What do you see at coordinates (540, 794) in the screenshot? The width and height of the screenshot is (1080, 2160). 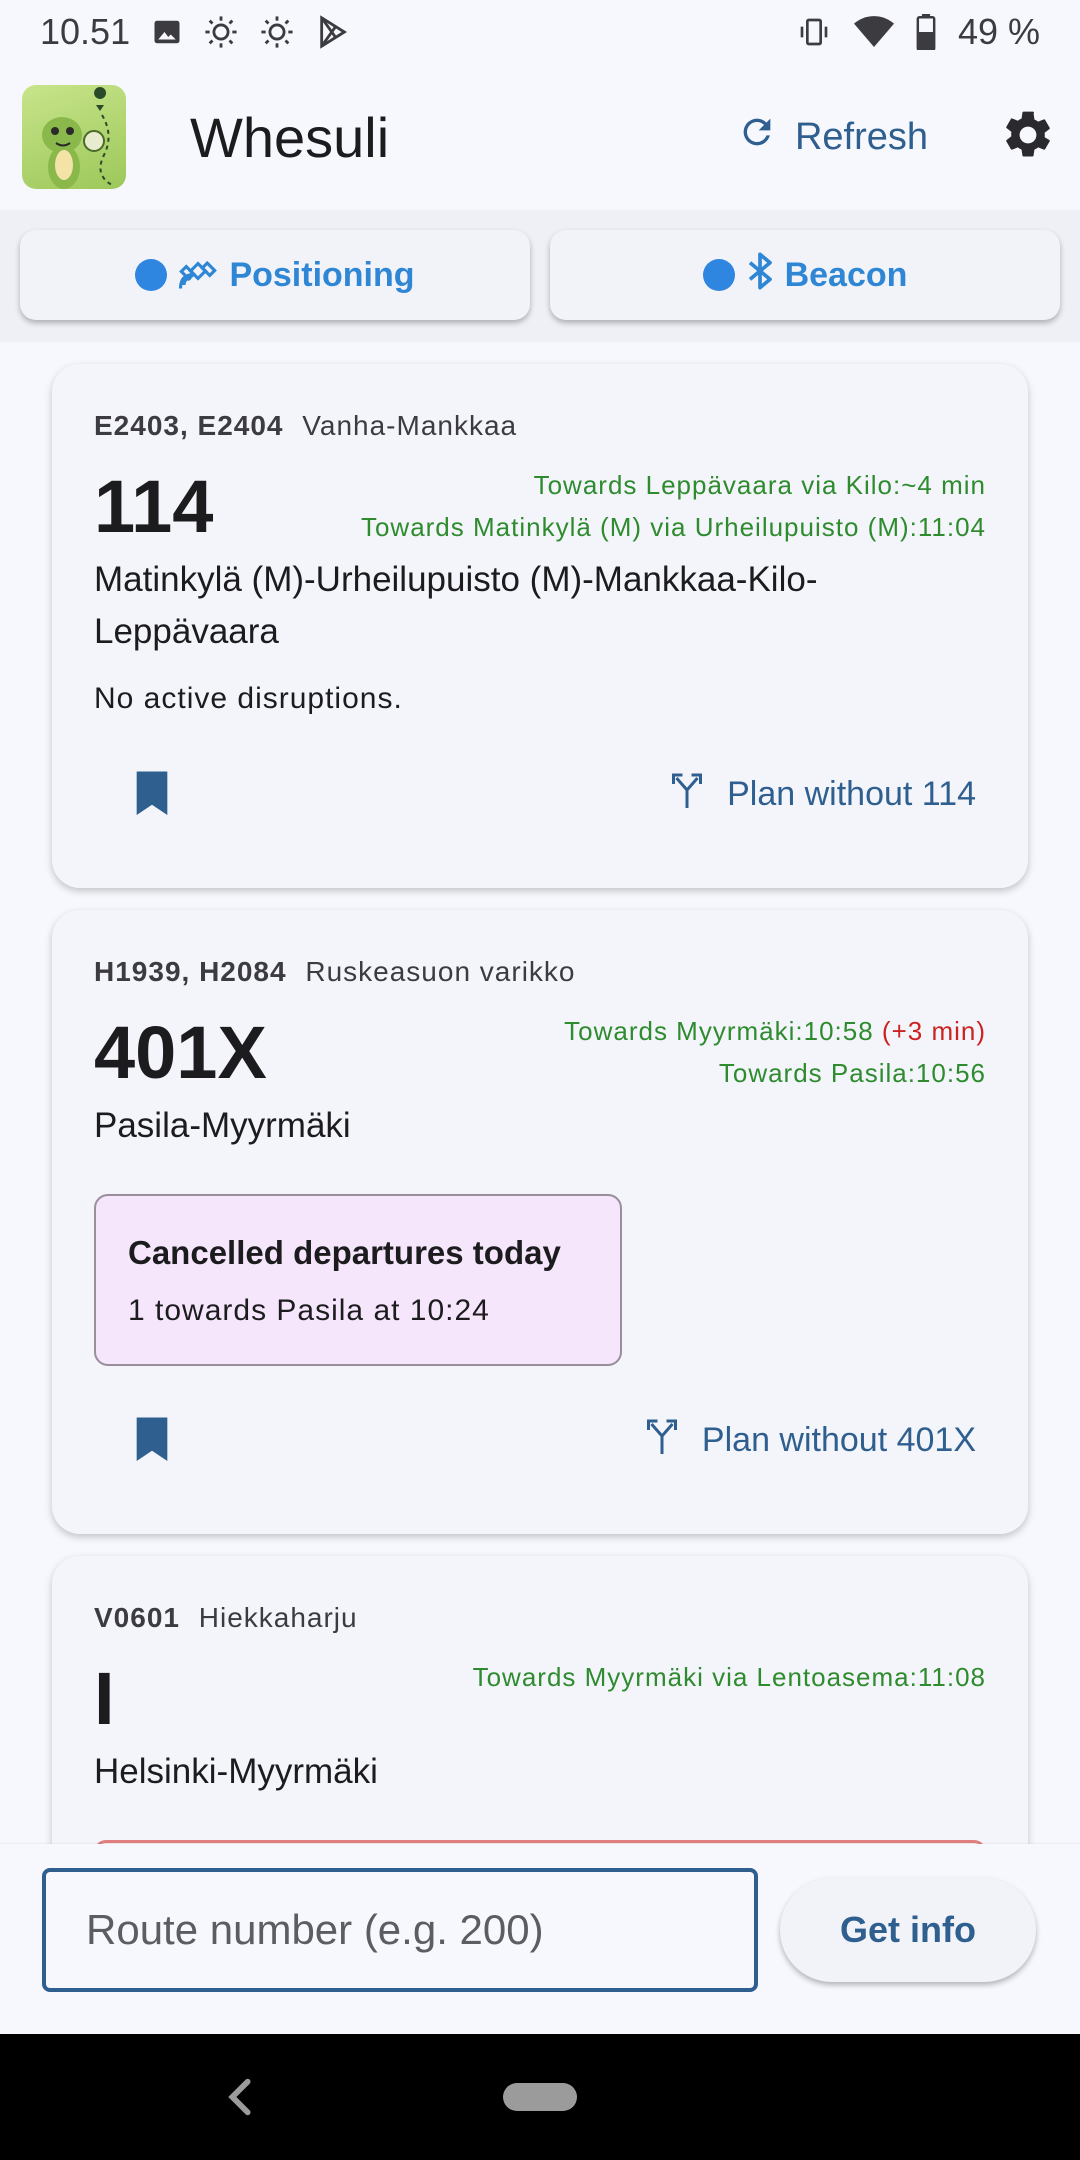 I see `card-actions: Plan without 114` at bounding box center [540, 794].